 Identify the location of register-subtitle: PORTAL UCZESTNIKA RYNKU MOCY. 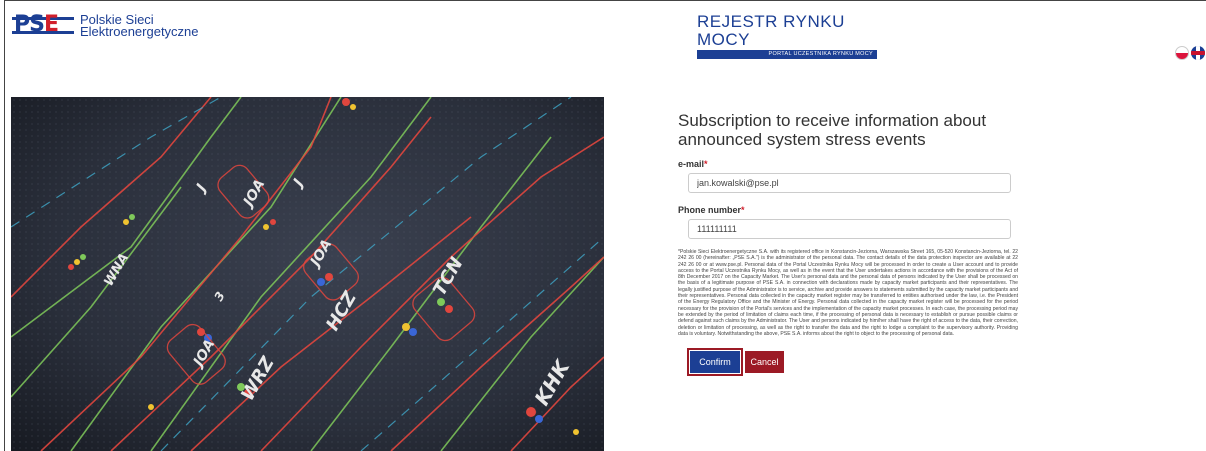
(787, 54).